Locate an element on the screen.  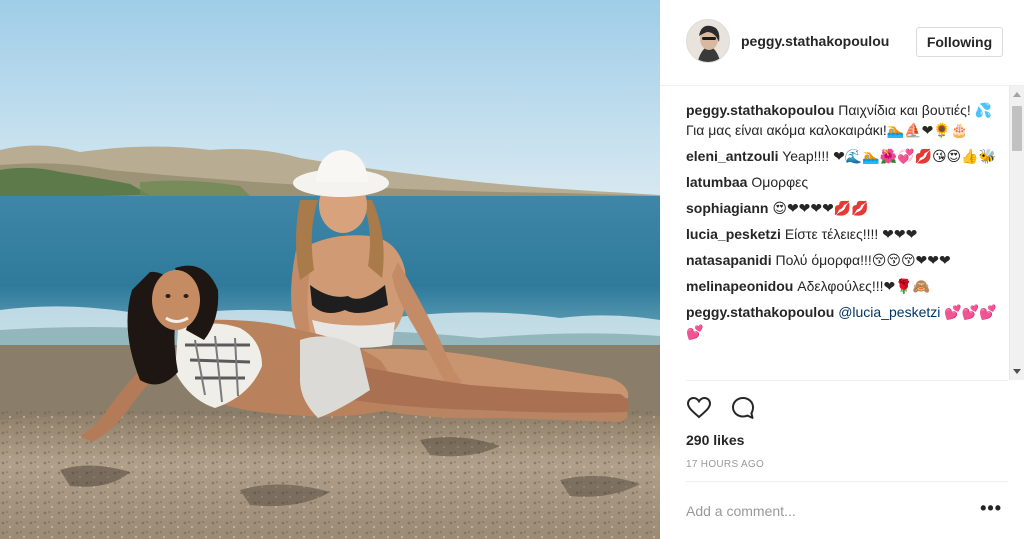
post-timestamp: 17 HOURS AGO is located at coordinates (725, 464).